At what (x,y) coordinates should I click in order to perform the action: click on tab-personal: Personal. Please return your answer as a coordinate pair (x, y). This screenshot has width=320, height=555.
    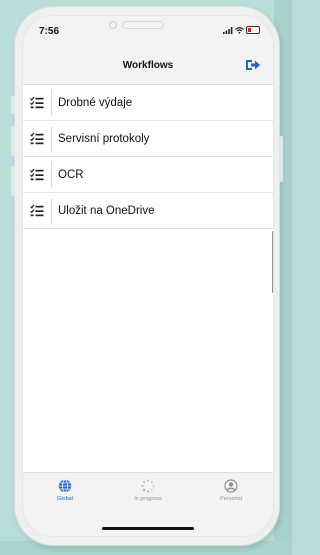
    Looking at the image, I should click on (231, 490).